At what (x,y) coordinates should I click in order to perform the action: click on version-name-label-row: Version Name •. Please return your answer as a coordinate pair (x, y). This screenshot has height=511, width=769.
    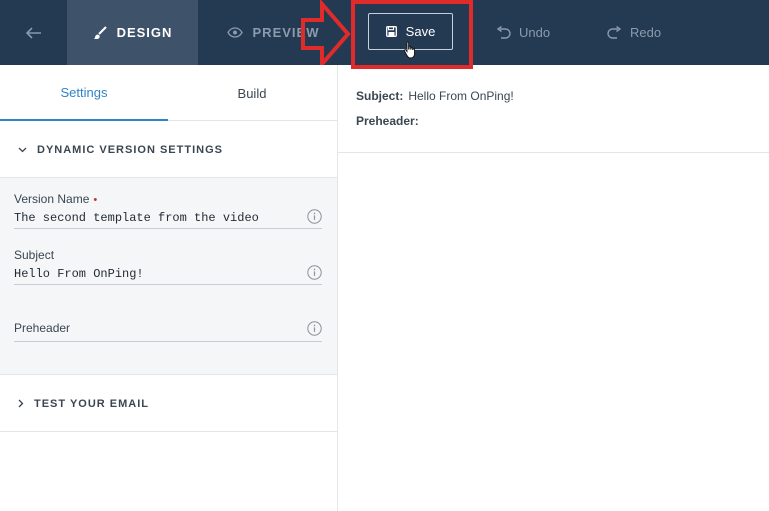
    Looking at the image, I should click on (168, 199).